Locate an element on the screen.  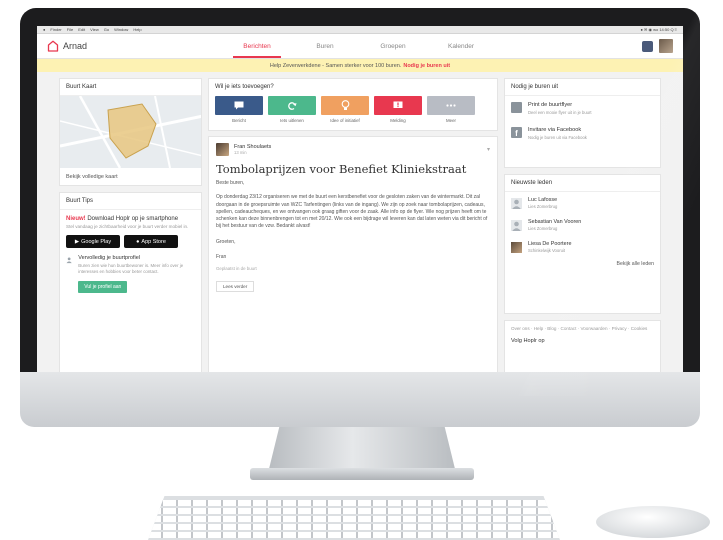
main-tabs: Berichten Buren Groepen Kalender is located at coordinates (359, 46).